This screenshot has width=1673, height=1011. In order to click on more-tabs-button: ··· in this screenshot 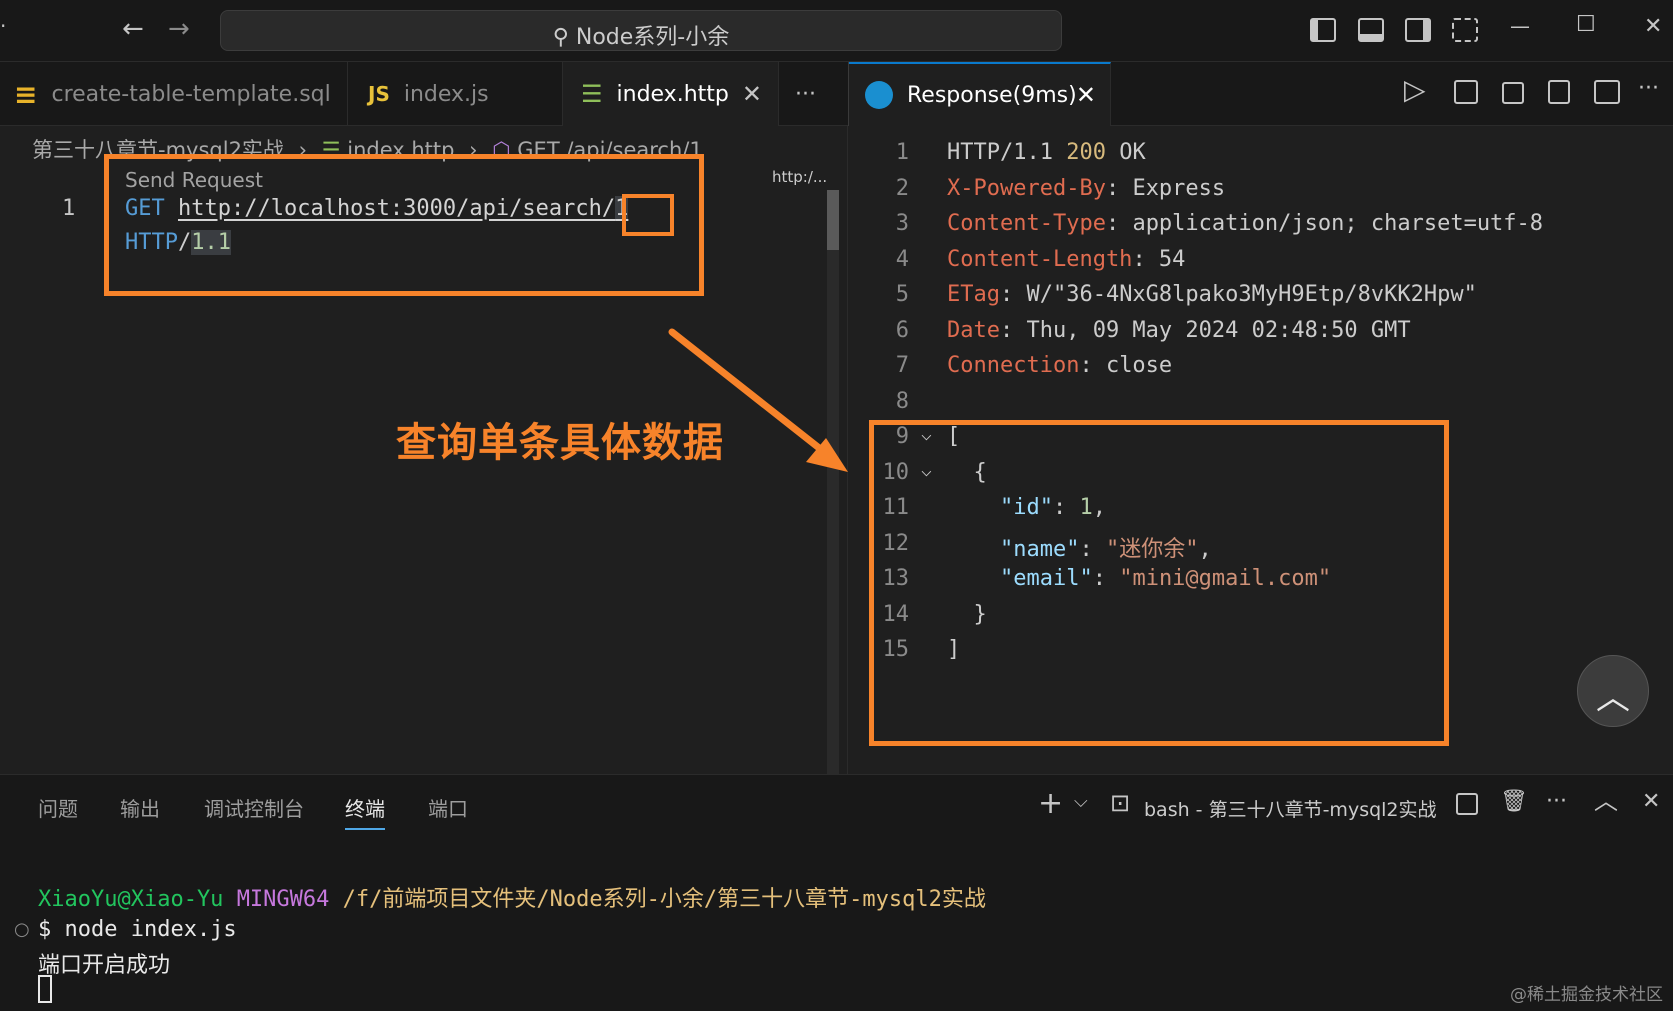, I will do `click(814, 94)`.